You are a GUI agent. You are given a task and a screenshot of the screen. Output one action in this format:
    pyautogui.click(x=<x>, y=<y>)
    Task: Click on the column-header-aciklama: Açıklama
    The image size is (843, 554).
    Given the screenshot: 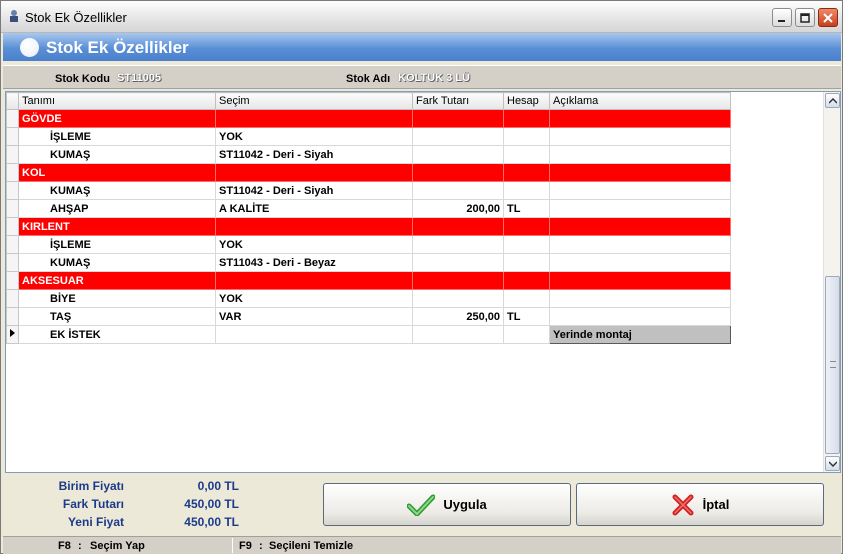 What is the action you would take?
    pyautogui.click(x=640, y=101)
    